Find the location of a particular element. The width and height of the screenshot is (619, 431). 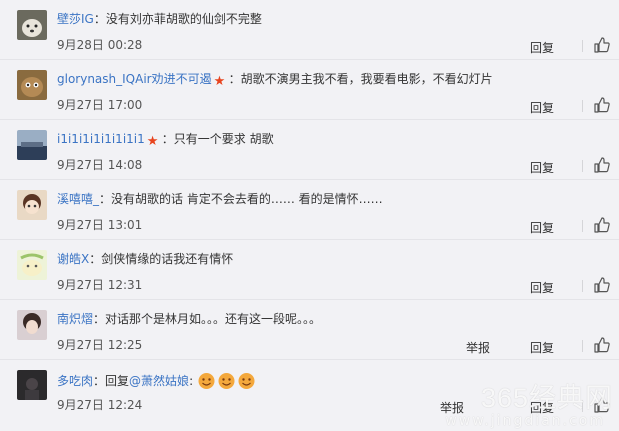

username-link: glorynash_IQAir劝进不可遏 is located at coordinates (134, 79).